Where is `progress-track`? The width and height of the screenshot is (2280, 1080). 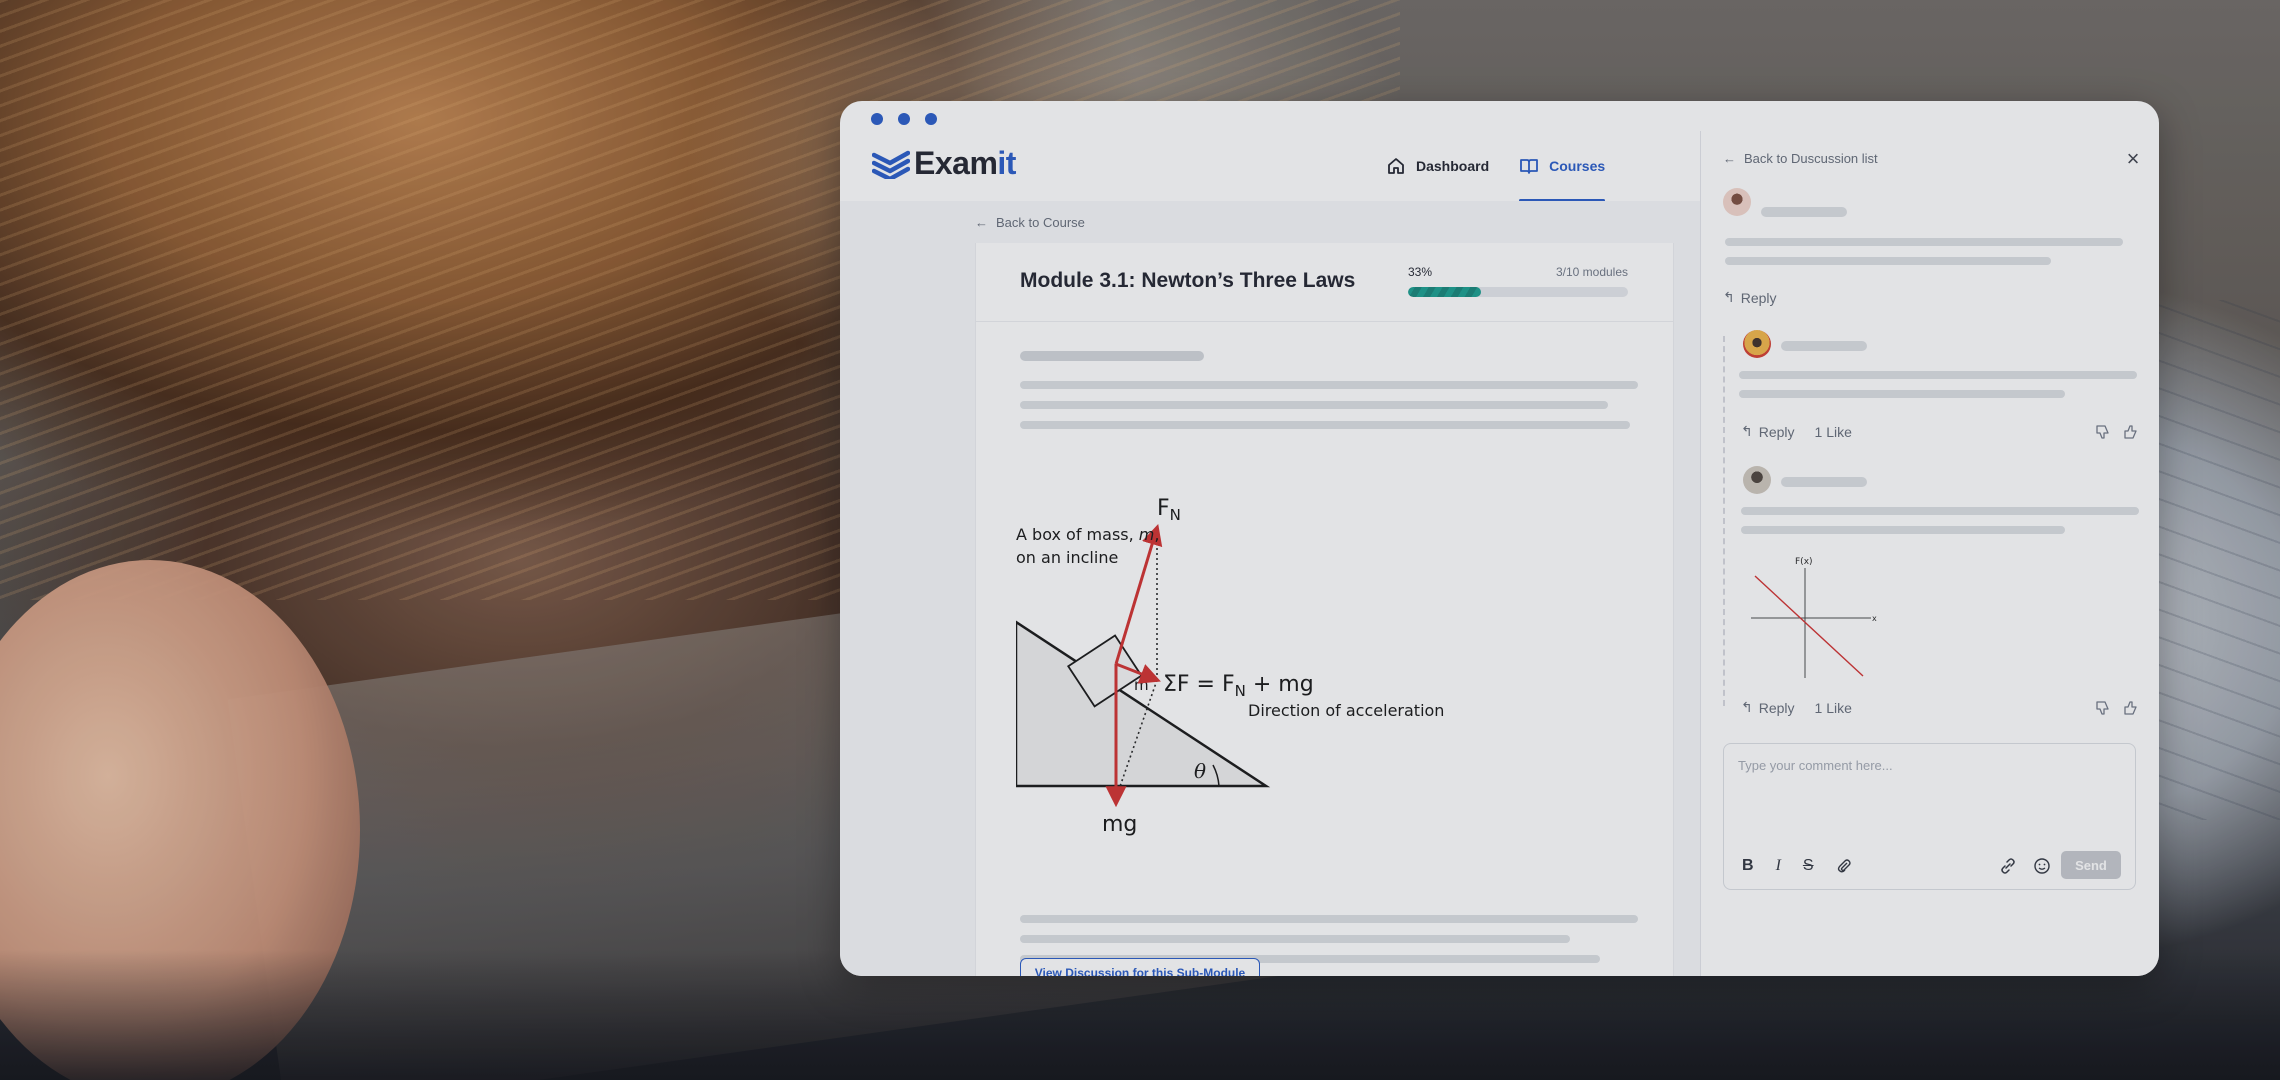
progress-track is located at coordinates (1518, 292).